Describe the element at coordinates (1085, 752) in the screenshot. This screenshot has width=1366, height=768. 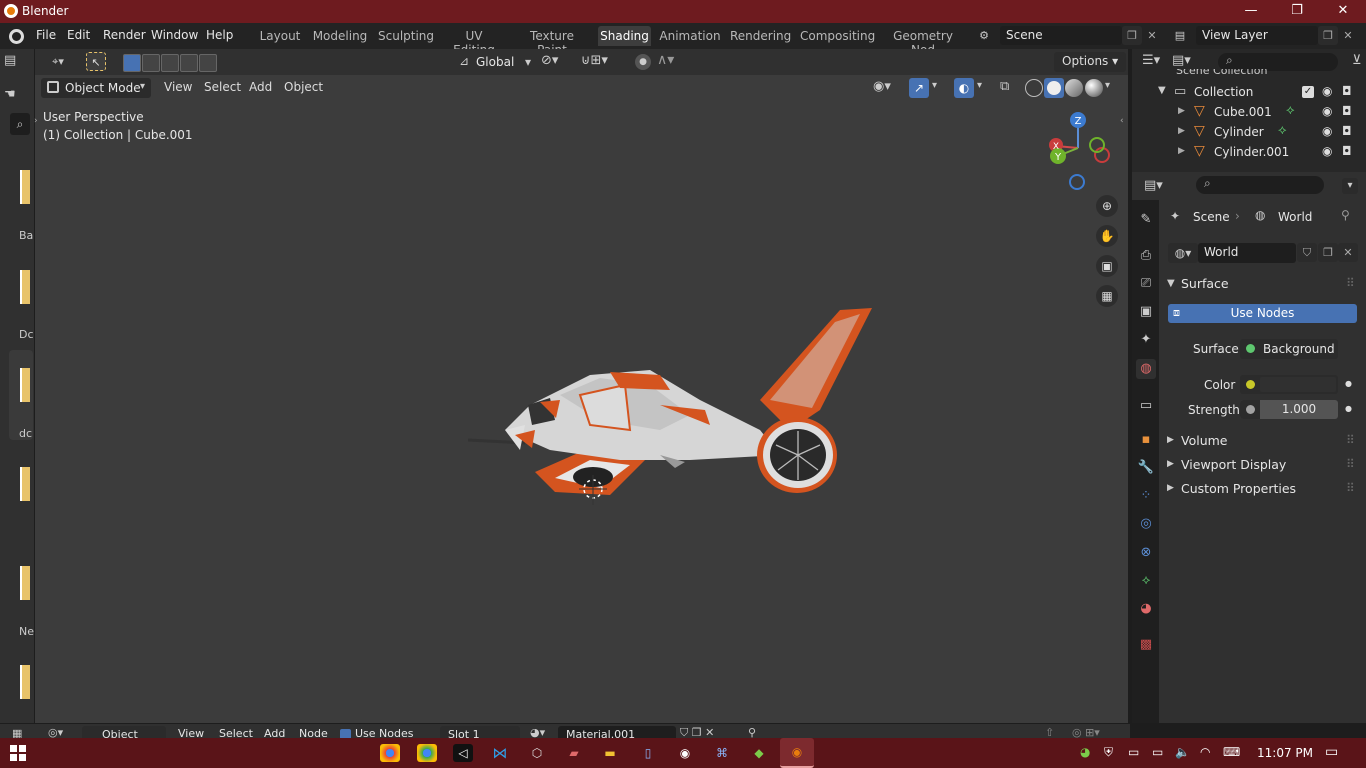
I see `tray-app-icon: ◕` at that location.